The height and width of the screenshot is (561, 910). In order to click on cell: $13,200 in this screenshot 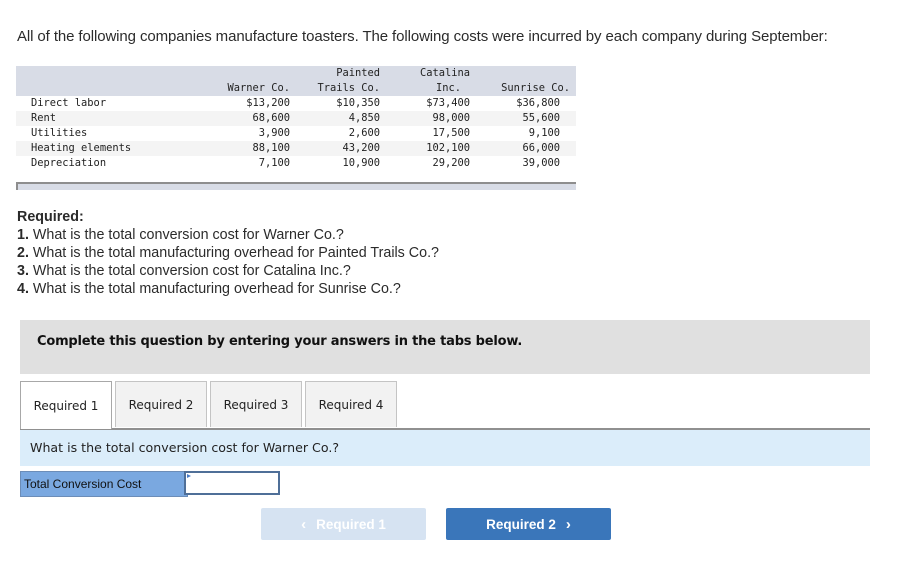, I will do `click(268, 103)`.